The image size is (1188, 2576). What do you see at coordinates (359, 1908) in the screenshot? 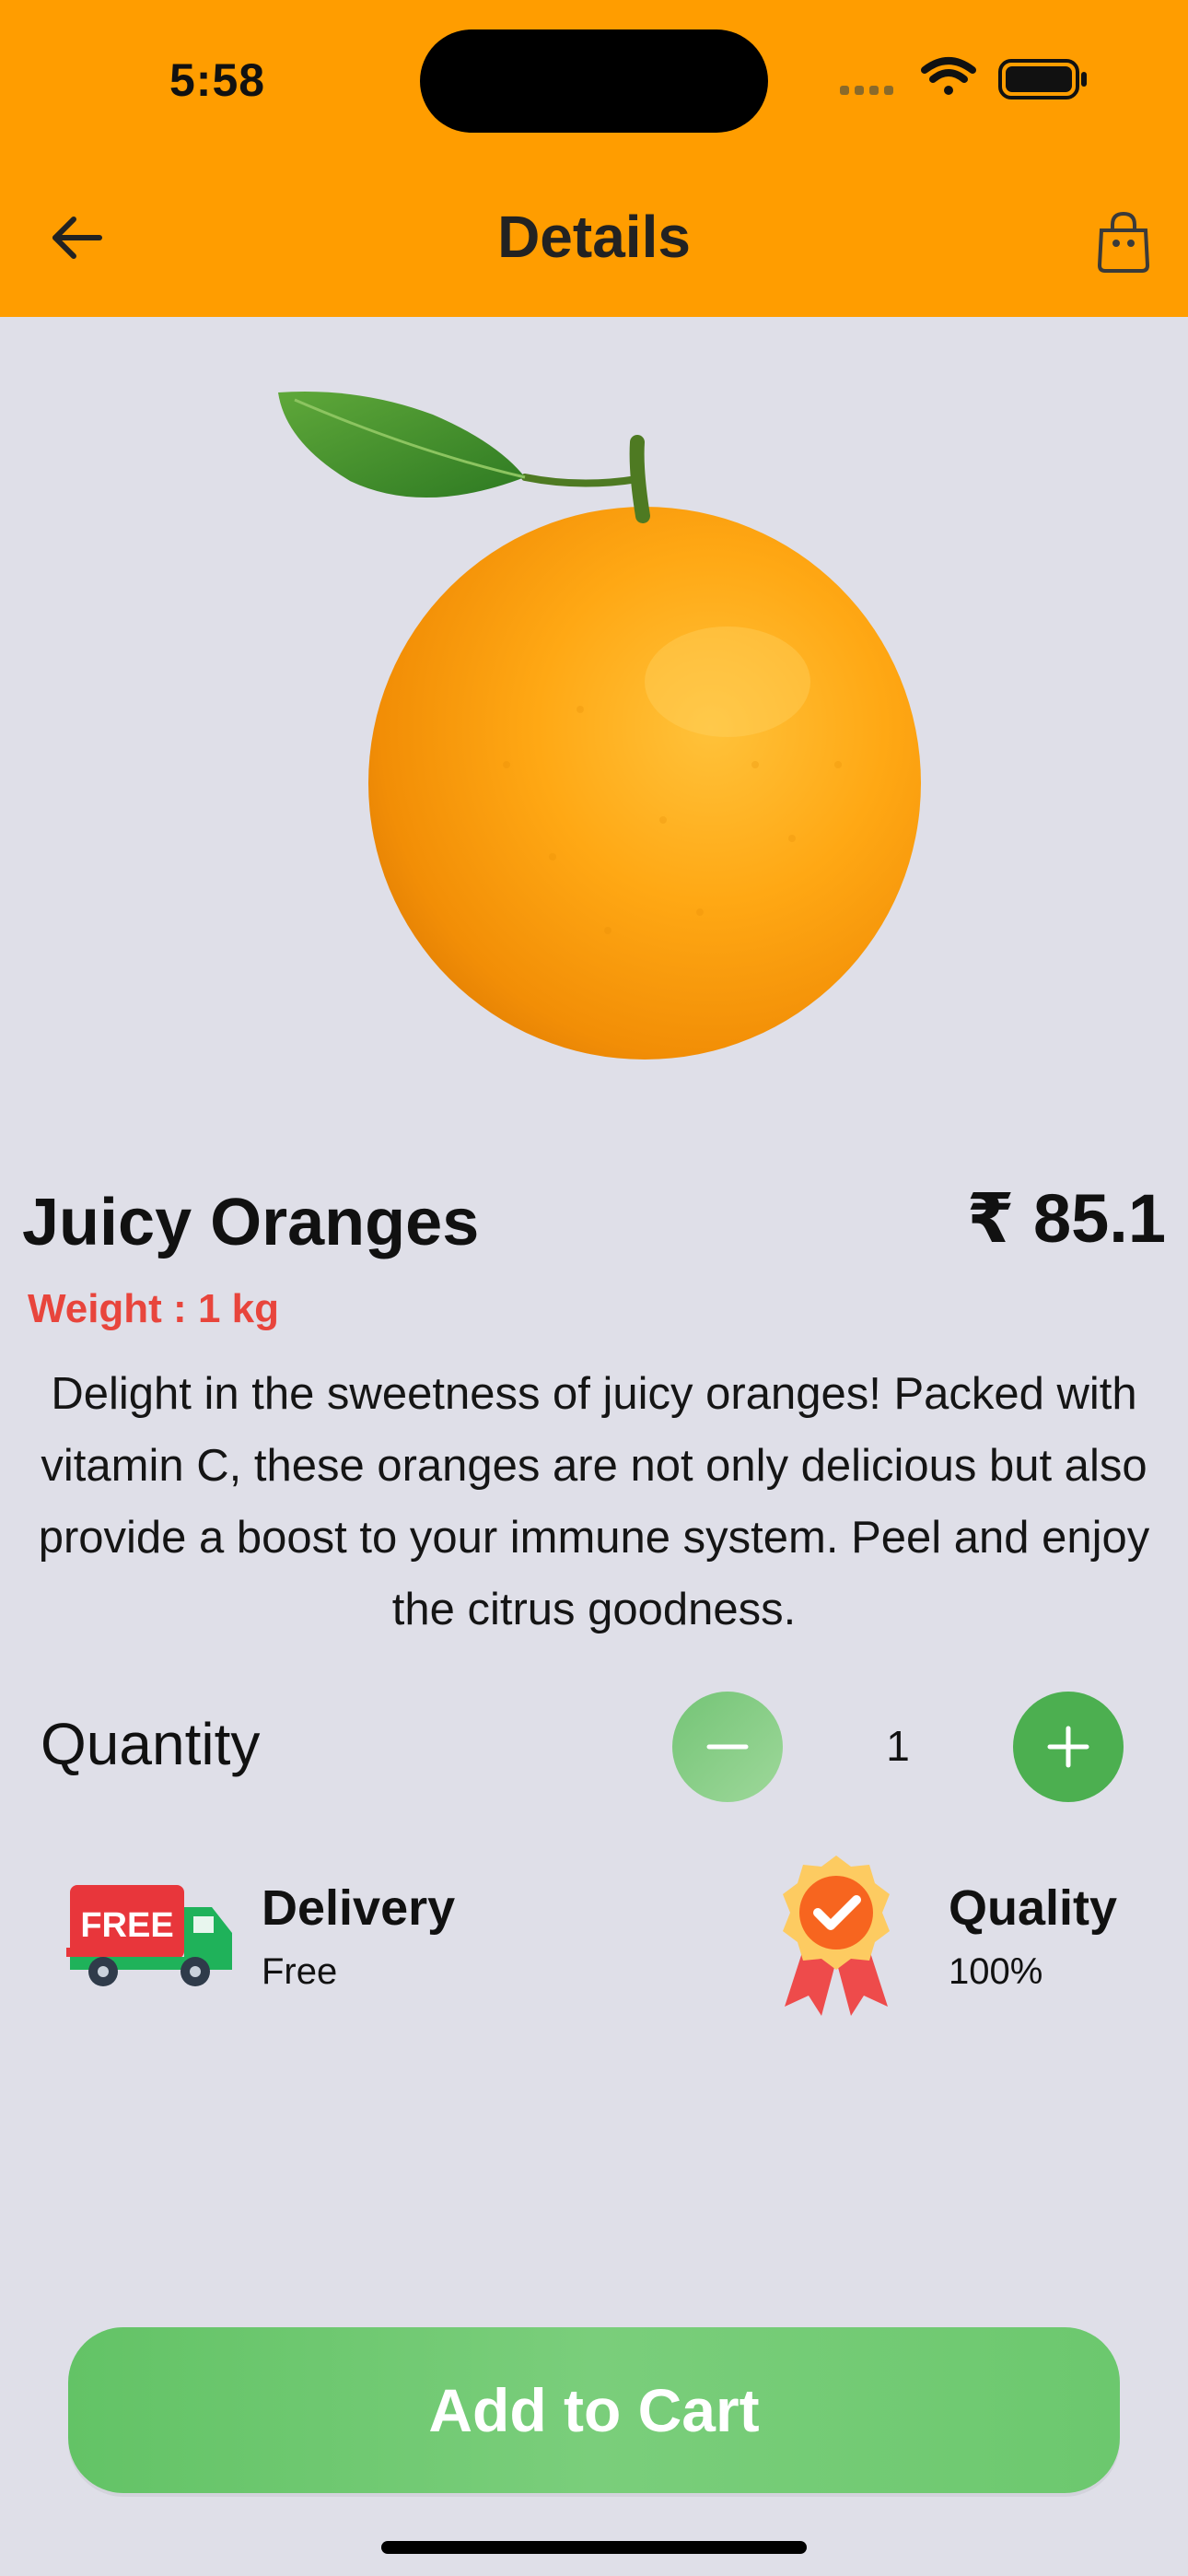
I see `delivery-title: Delivery` at bounding box center [359, 1908].